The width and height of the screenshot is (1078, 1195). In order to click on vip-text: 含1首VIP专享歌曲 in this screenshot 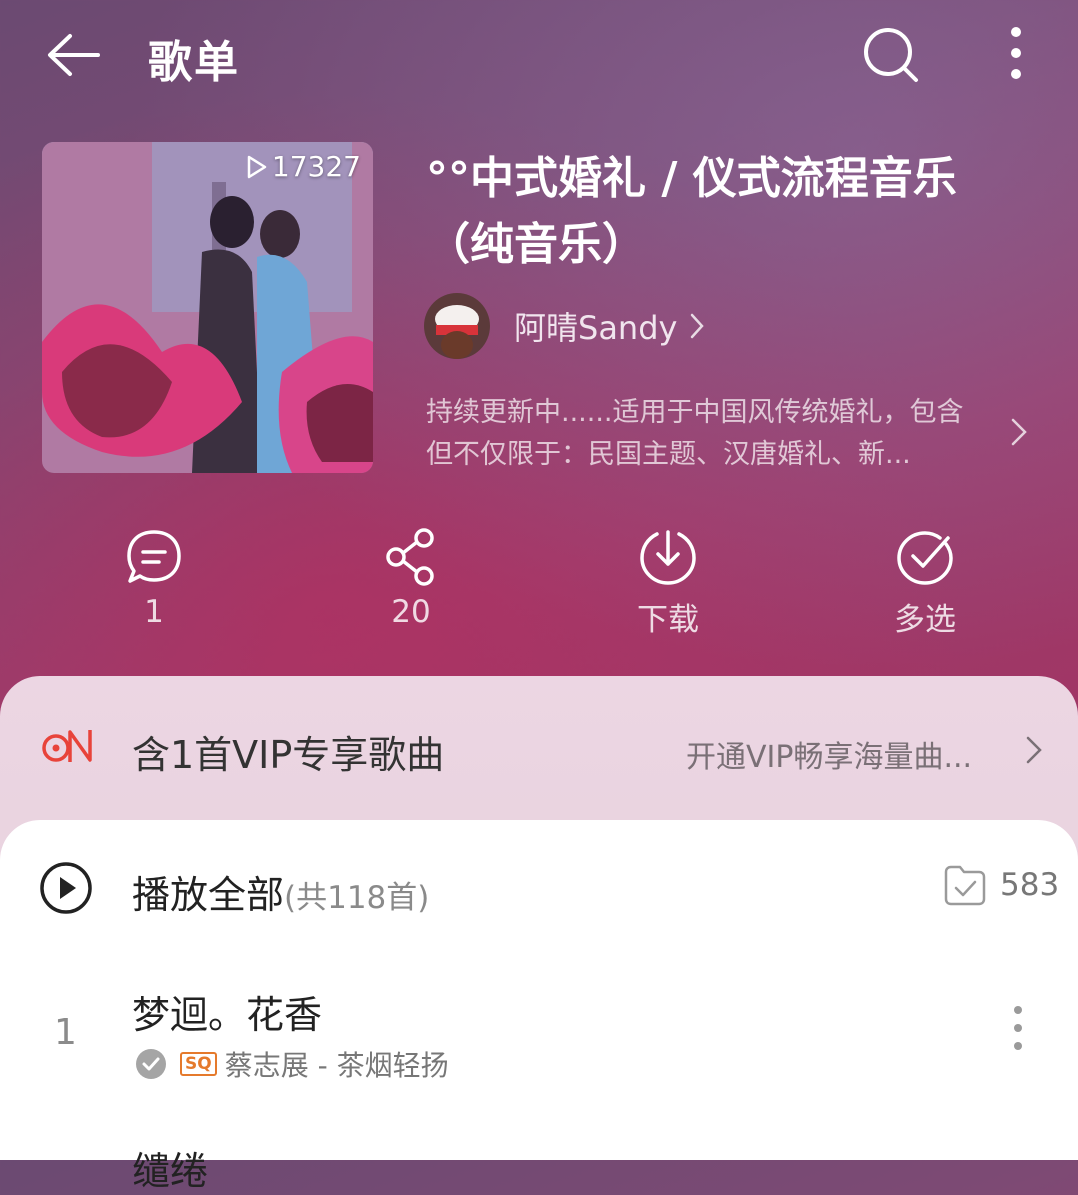, I will do `click(288, 755)`.